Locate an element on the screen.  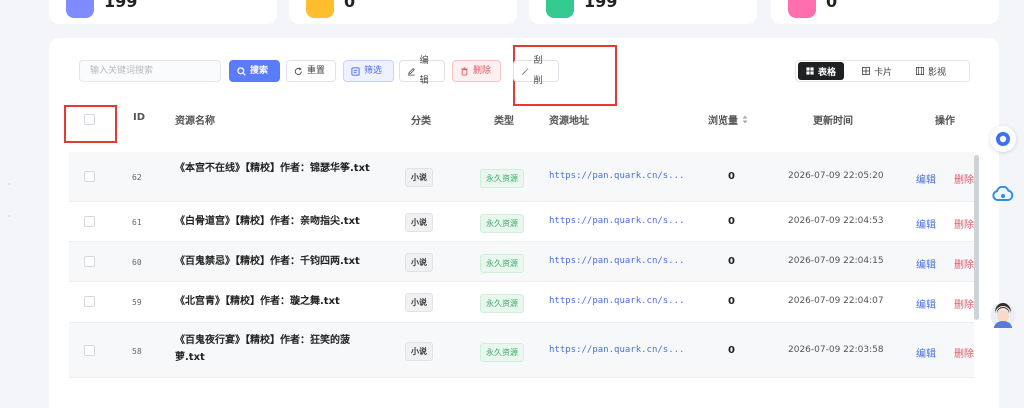
assistant-icon is located at coordinates (1003, 139).